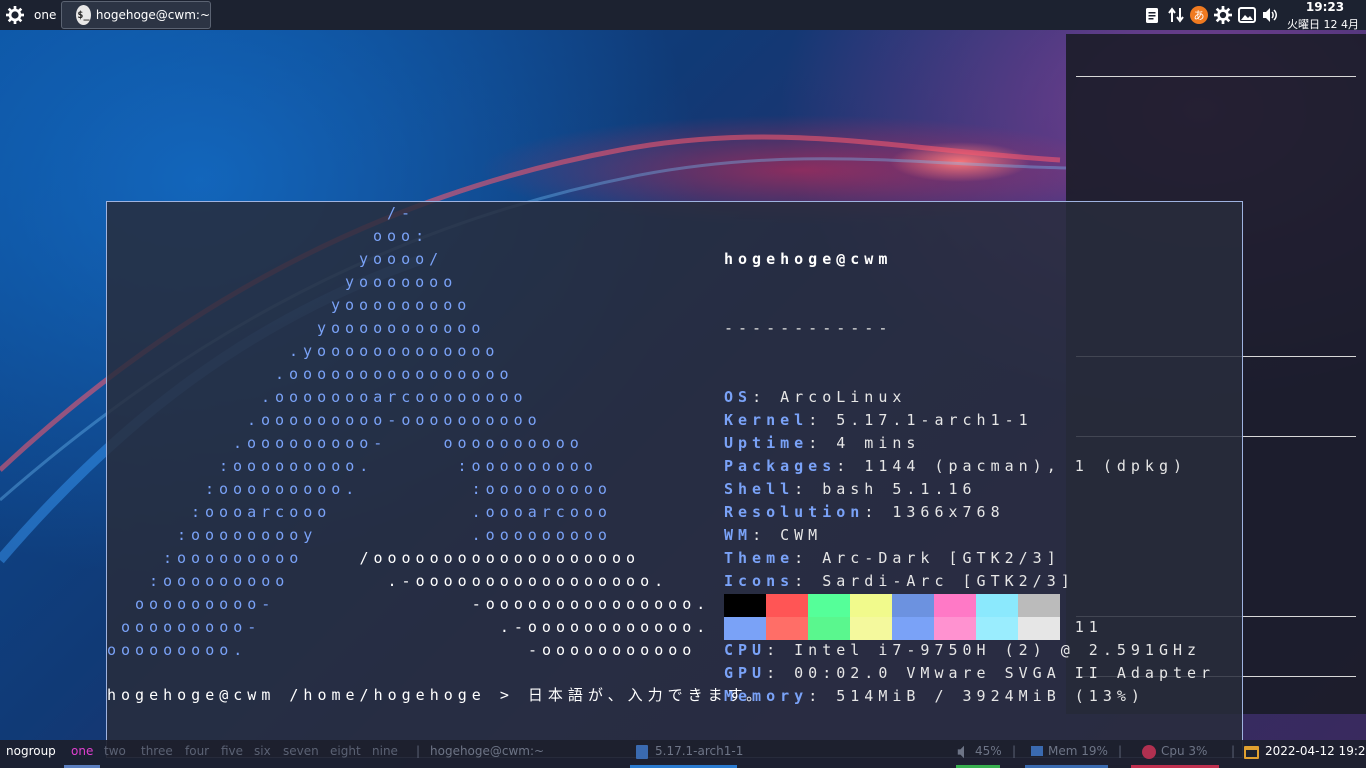 Image resolution: width=1366 pixels, height=768 pixels. Describe the element at coordinates (738, 535) in the screenshot. I see `info-key: WM` at that location.